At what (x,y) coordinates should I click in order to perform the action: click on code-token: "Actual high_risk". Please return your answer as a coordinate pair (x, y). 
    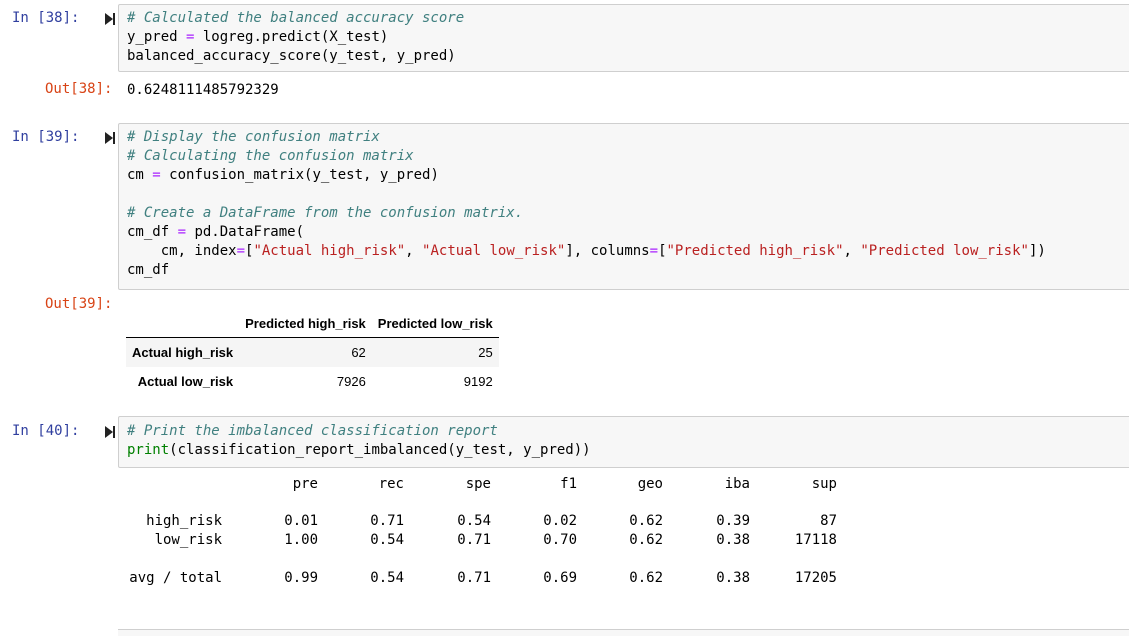
    Looking at the image, I should click on (329, 251).